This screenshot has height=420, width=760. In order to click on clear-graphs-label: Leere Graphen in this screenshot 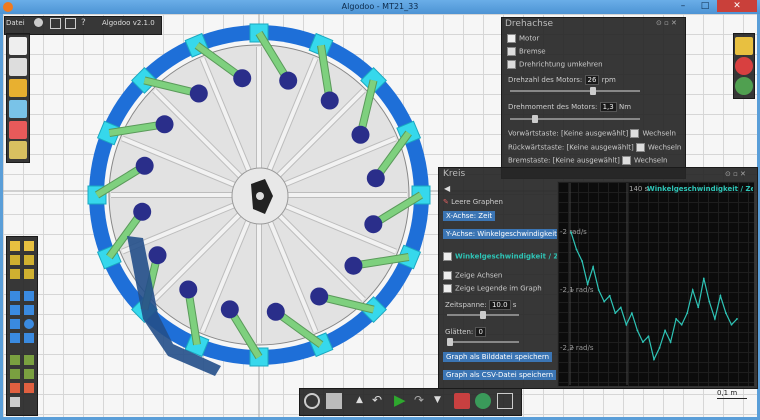, I will do `click(477, 202)`.